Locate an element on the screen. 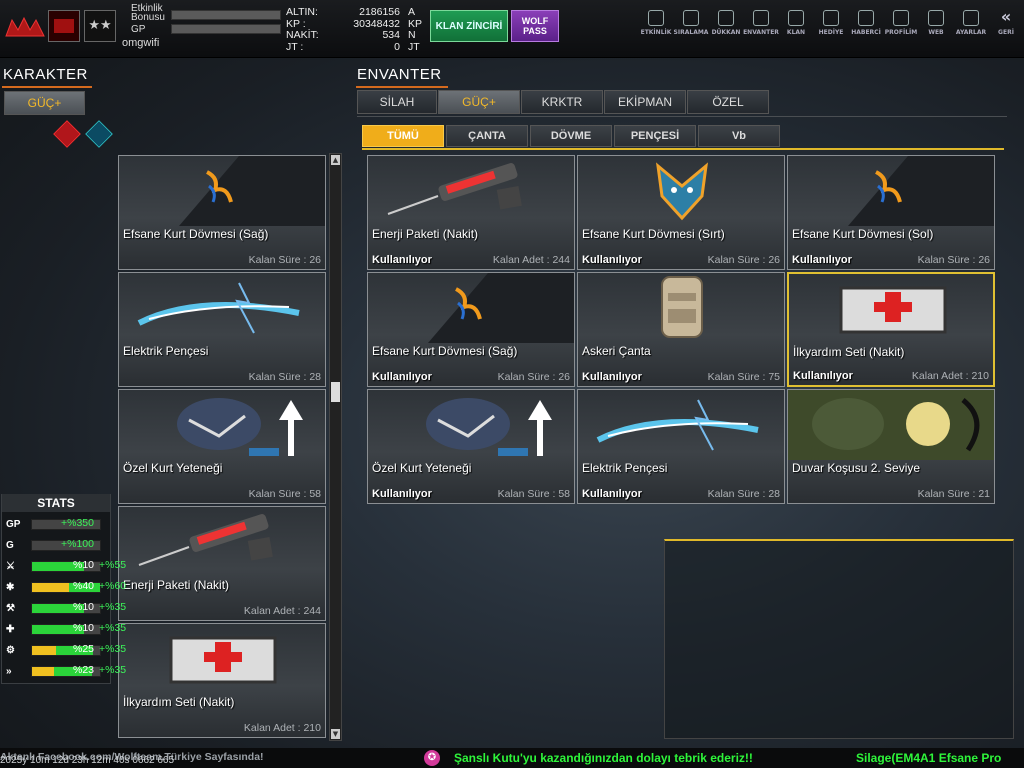 Image resolution: width=1024 pixels, height=768 pixels. star-icon: ✪ is located at coordinates (432, 758).